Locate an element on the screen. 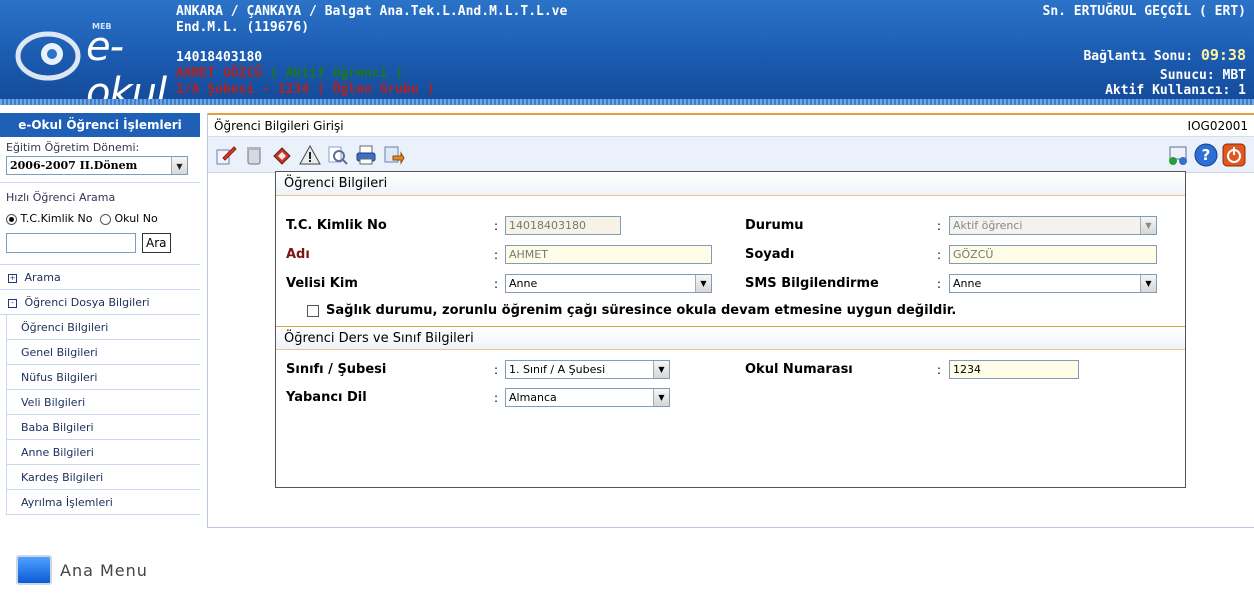  tc-label: T.C. Kimlik No is located at coordinates (336, 225).